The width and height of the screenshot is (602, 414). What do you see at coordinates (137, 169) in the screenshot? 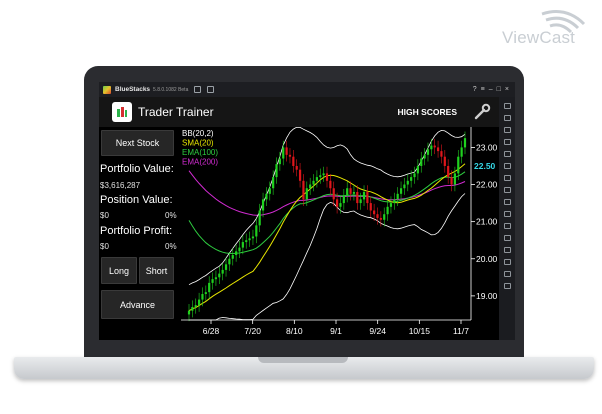
I see `portfolio-value-label: Portfolio Value:` at bounding box center [137, 169].